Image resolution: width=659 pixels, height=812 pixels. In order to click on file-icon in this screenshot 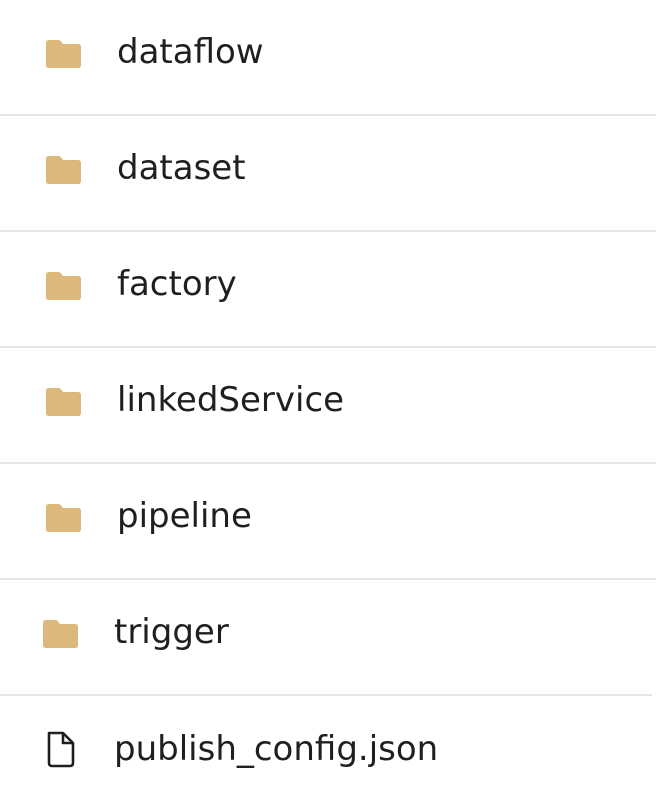, I will do `click(61, 749)`.